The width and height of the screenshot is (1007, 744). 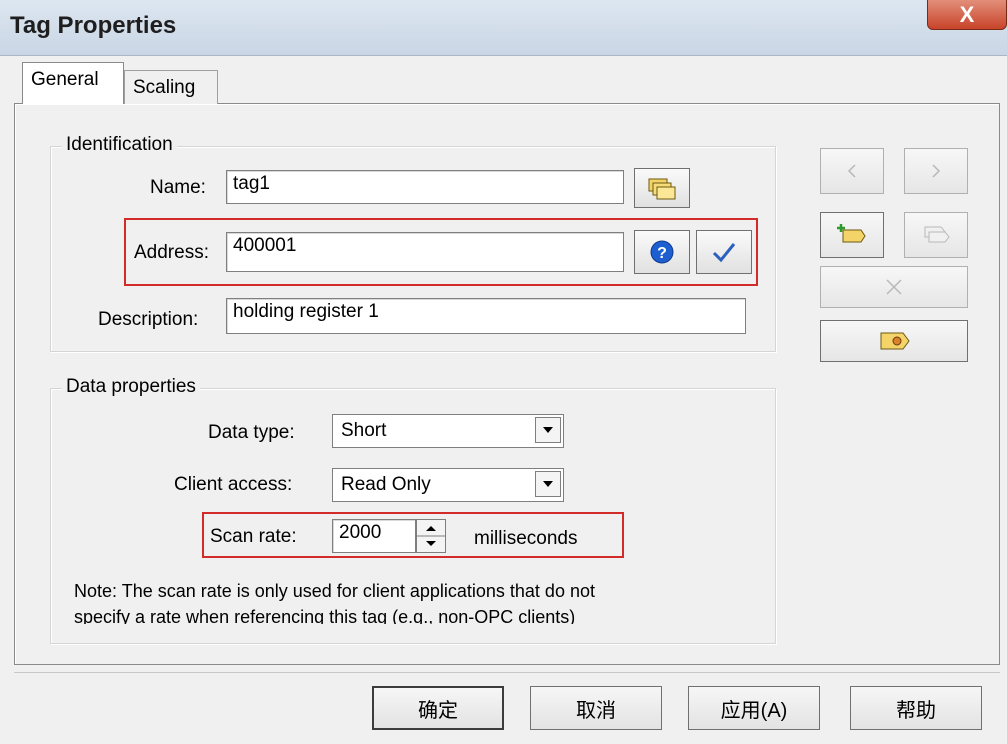 I want to click on delete-tag-button, so click(x=894, y=287).